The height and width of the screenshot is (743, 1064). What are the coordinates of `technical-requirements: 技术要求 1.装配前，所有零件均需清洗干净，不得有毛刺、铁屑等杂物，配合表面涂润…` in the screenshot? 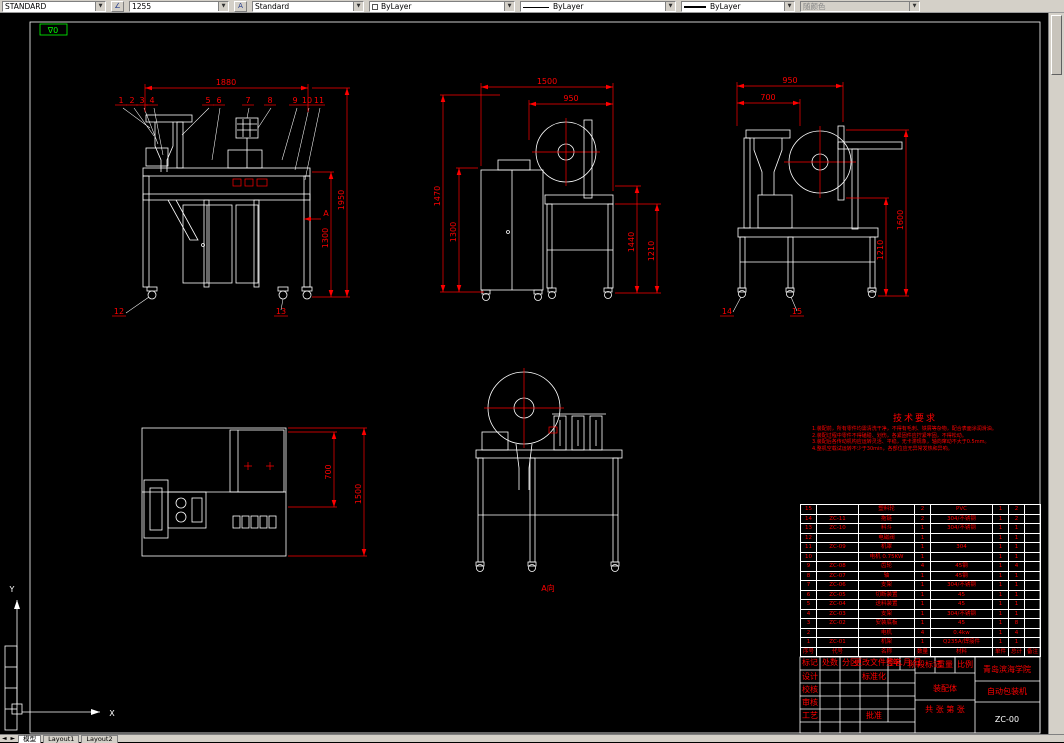 It's located at (915, 431).